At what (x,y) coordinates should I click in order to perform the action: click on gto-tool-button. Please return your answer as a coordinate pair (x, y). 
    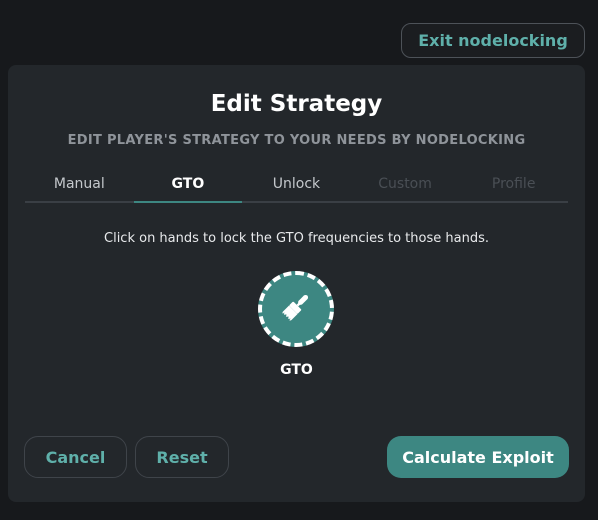
    Looking at the image, I should click on (296, 309).